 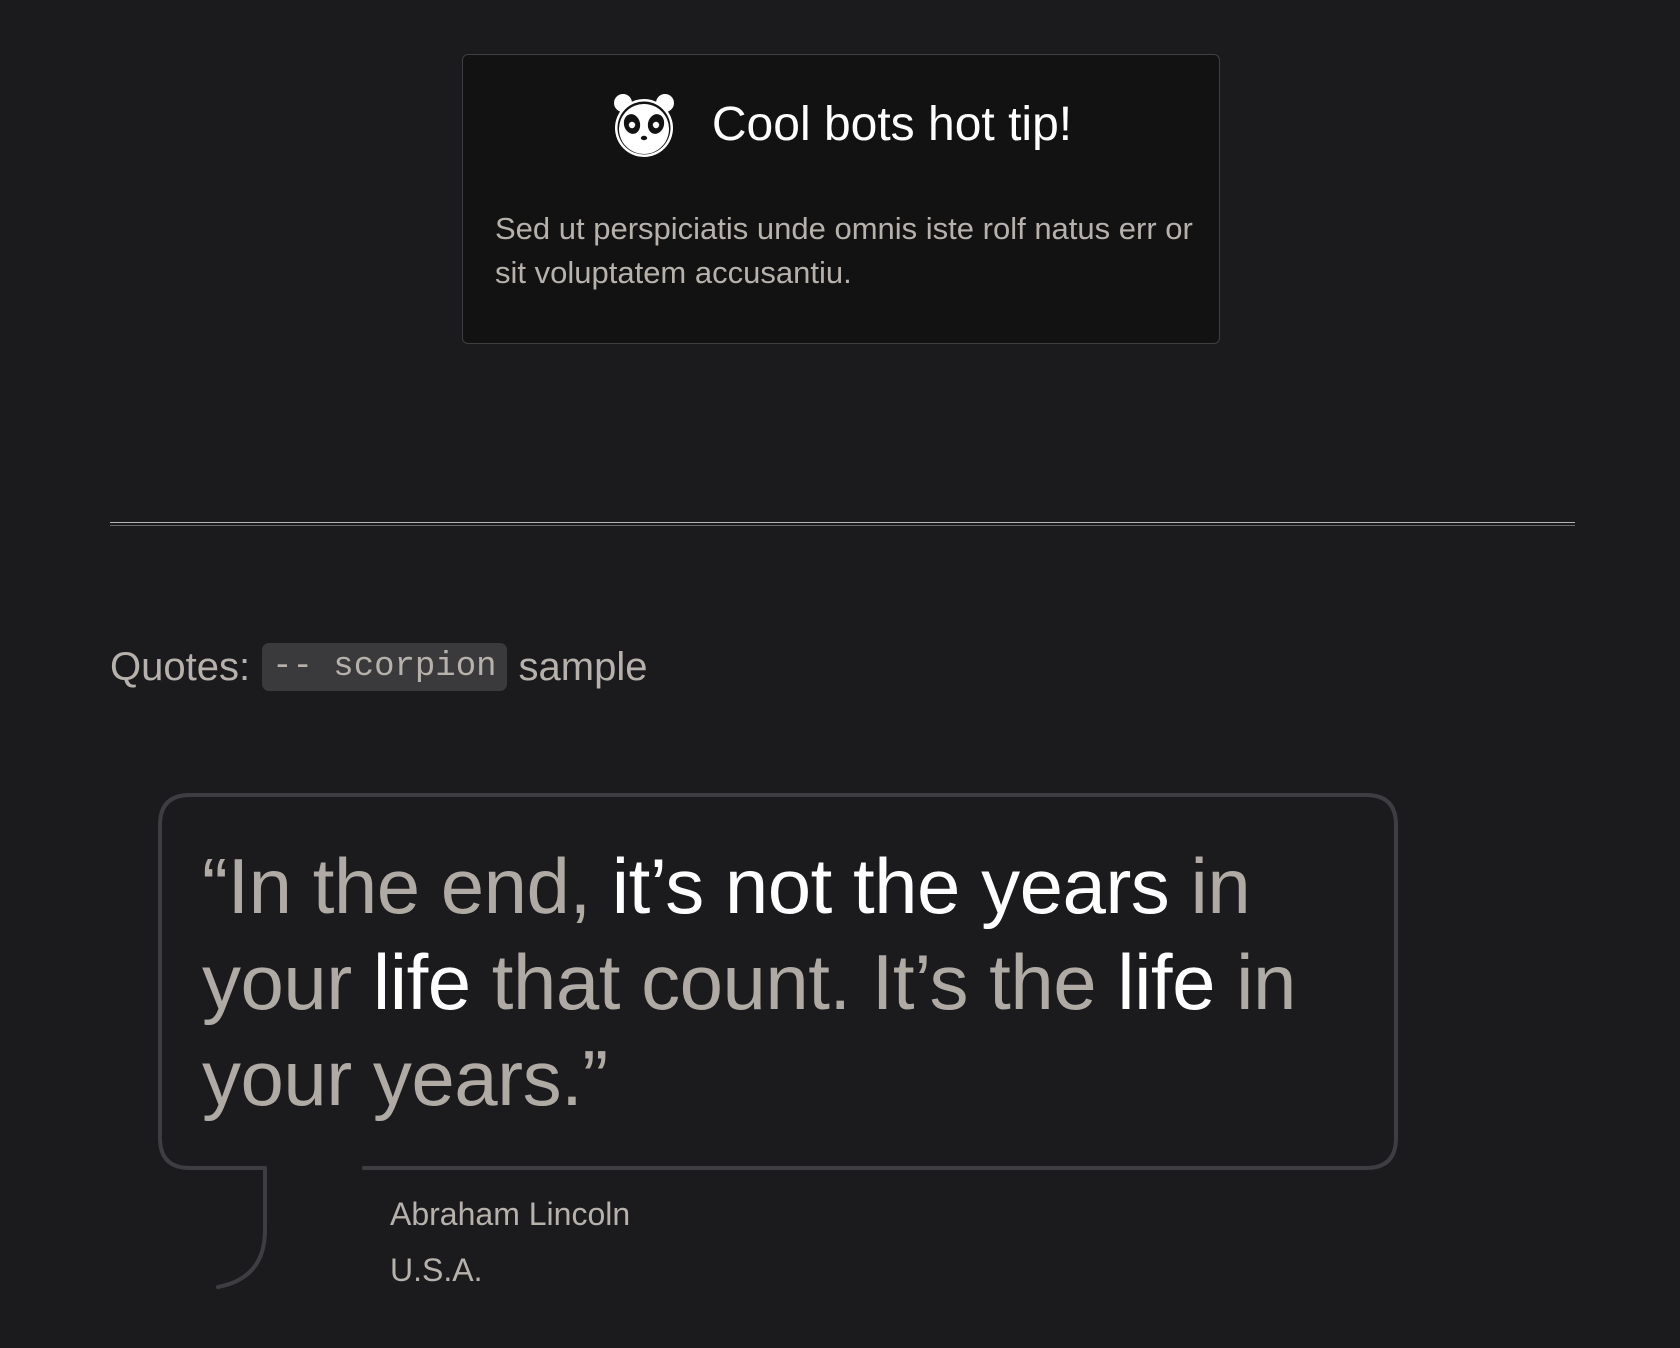 I want to click on quote-author: Abraham Lincoln, so click(x=510, y=1214).